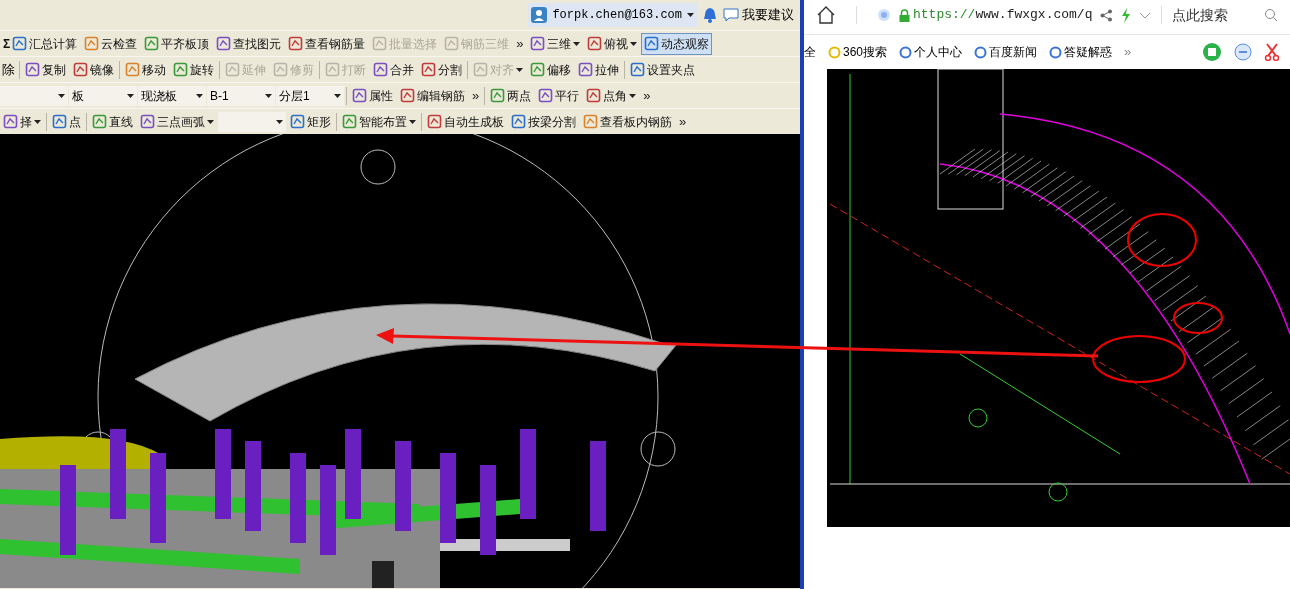 The width and height of the screenshot is (1290, 589). I want to click on toolbar-button: 合并, so click(393, 69).